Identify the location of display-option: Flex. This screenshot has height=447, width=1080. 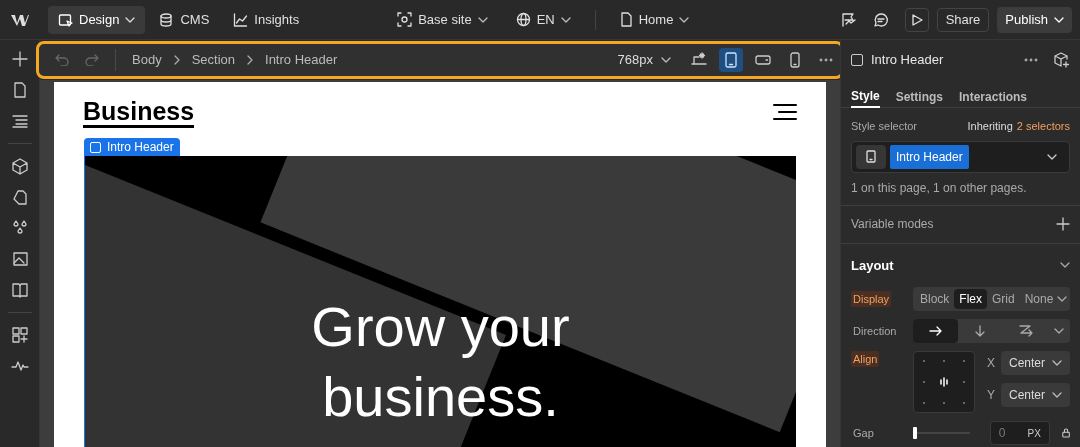
(970, 299).